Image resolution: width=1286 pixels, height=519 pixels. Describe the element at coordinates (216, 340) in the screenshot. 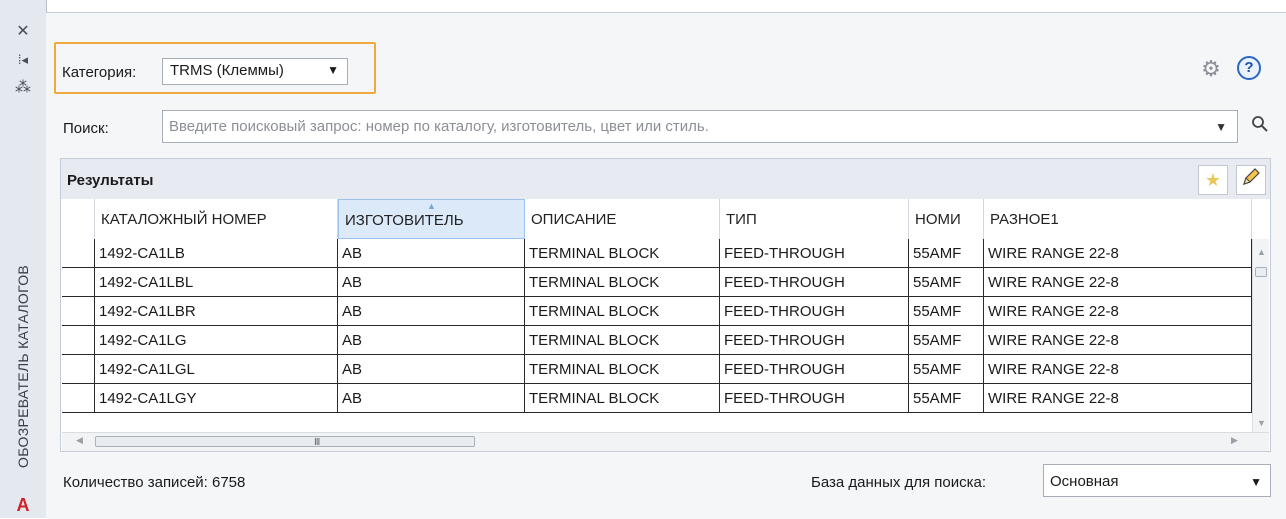

I see `cell-catalog-number: 1492-CA1LG` at that location.